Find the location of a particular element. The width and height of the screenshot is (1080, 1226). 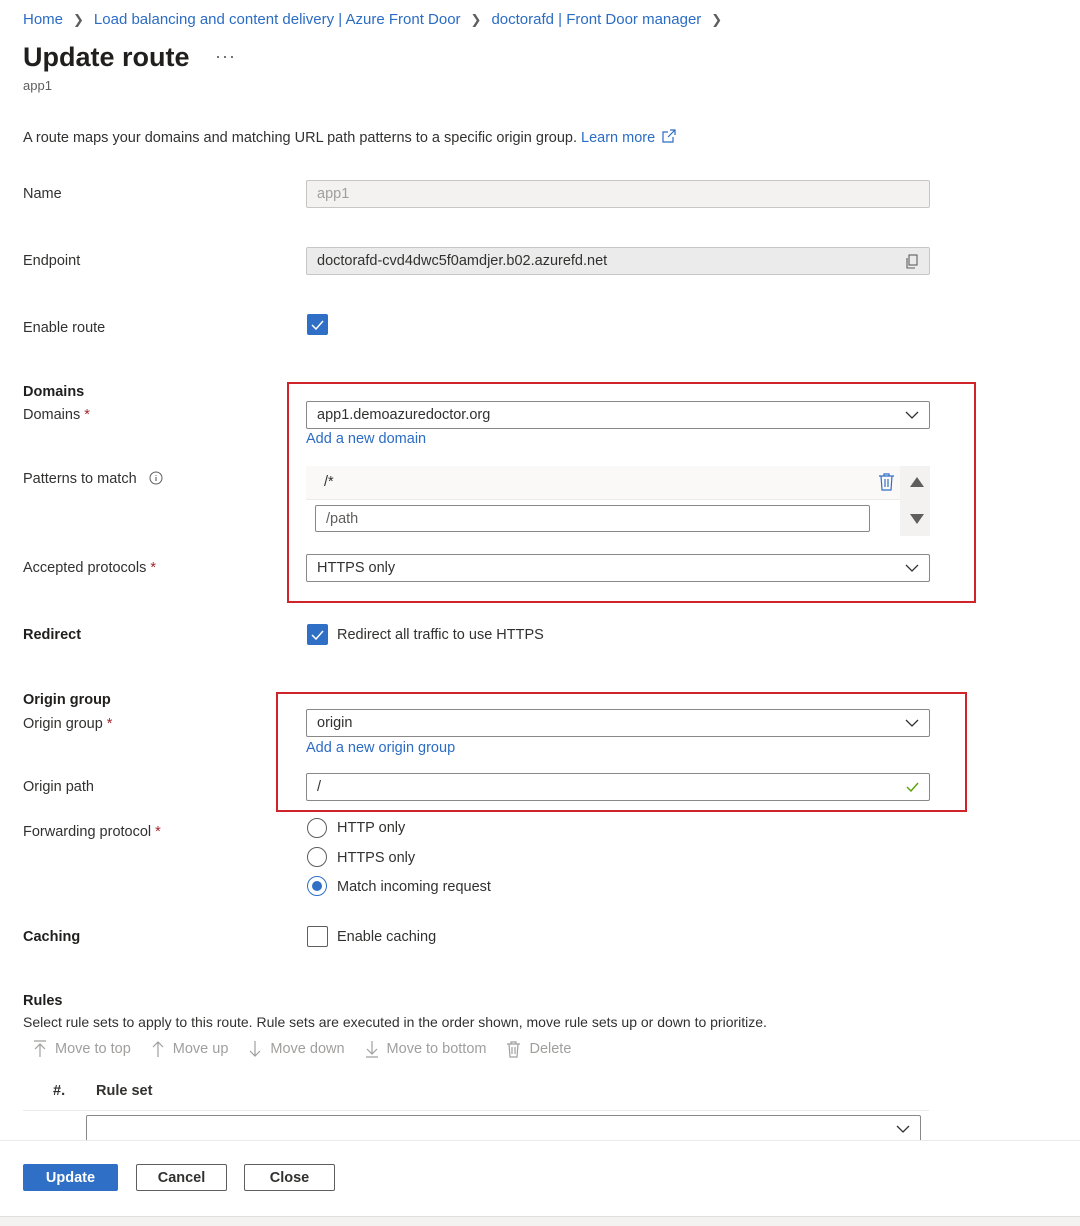

domains-section-heading: Domains is located at coordinates (54, 392).